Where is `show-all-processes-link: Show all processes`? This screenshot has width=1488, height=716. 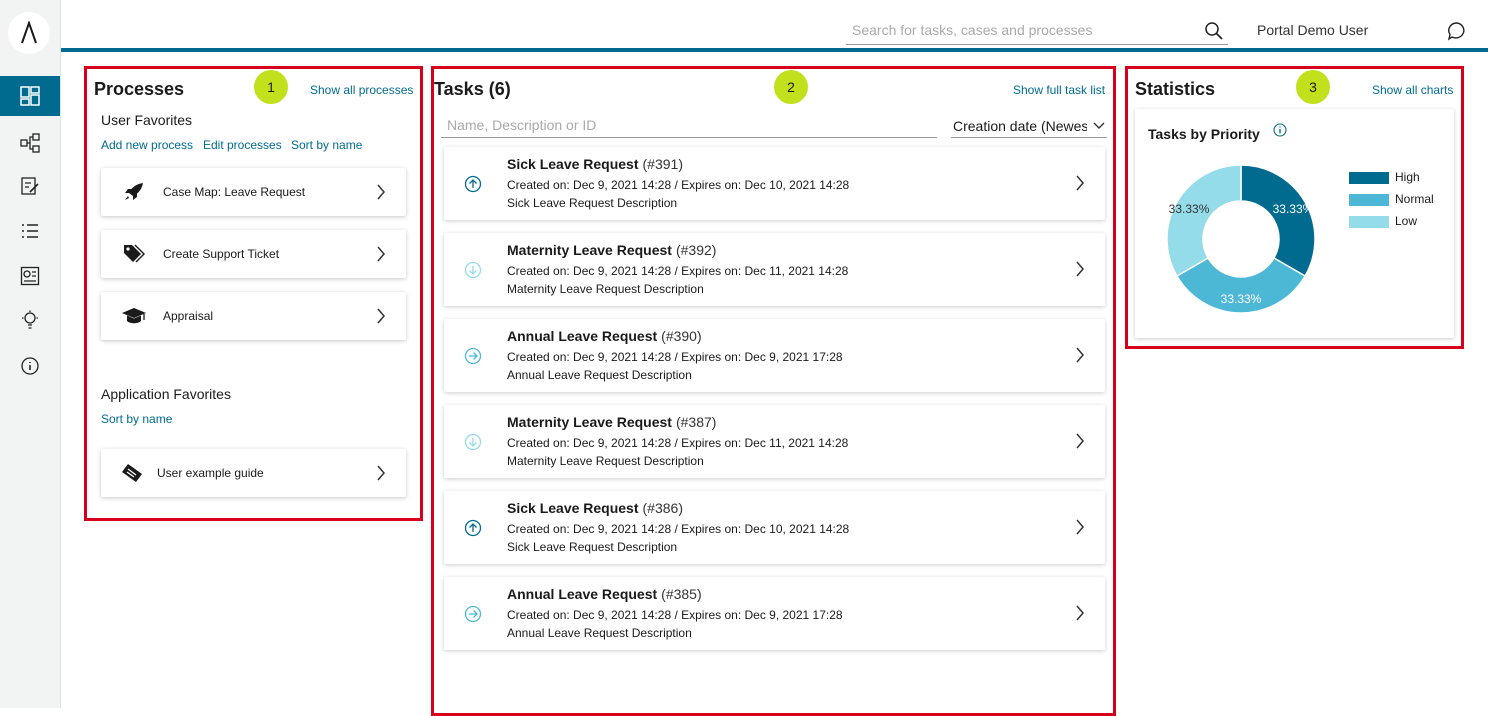
show-all-processes-link: Show all processes is located at coordinates (361, 90).